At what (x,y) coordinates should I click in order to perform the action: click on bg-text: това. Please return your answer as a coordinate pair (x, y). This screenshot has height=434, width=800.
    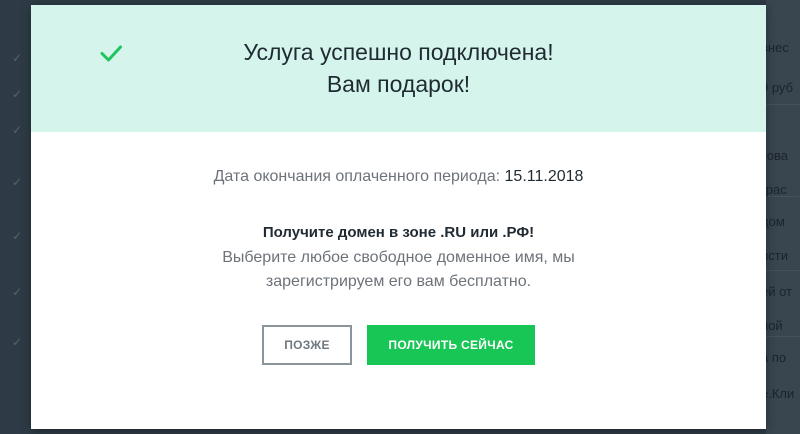
    Looking at the image, I should click on (775, 155).